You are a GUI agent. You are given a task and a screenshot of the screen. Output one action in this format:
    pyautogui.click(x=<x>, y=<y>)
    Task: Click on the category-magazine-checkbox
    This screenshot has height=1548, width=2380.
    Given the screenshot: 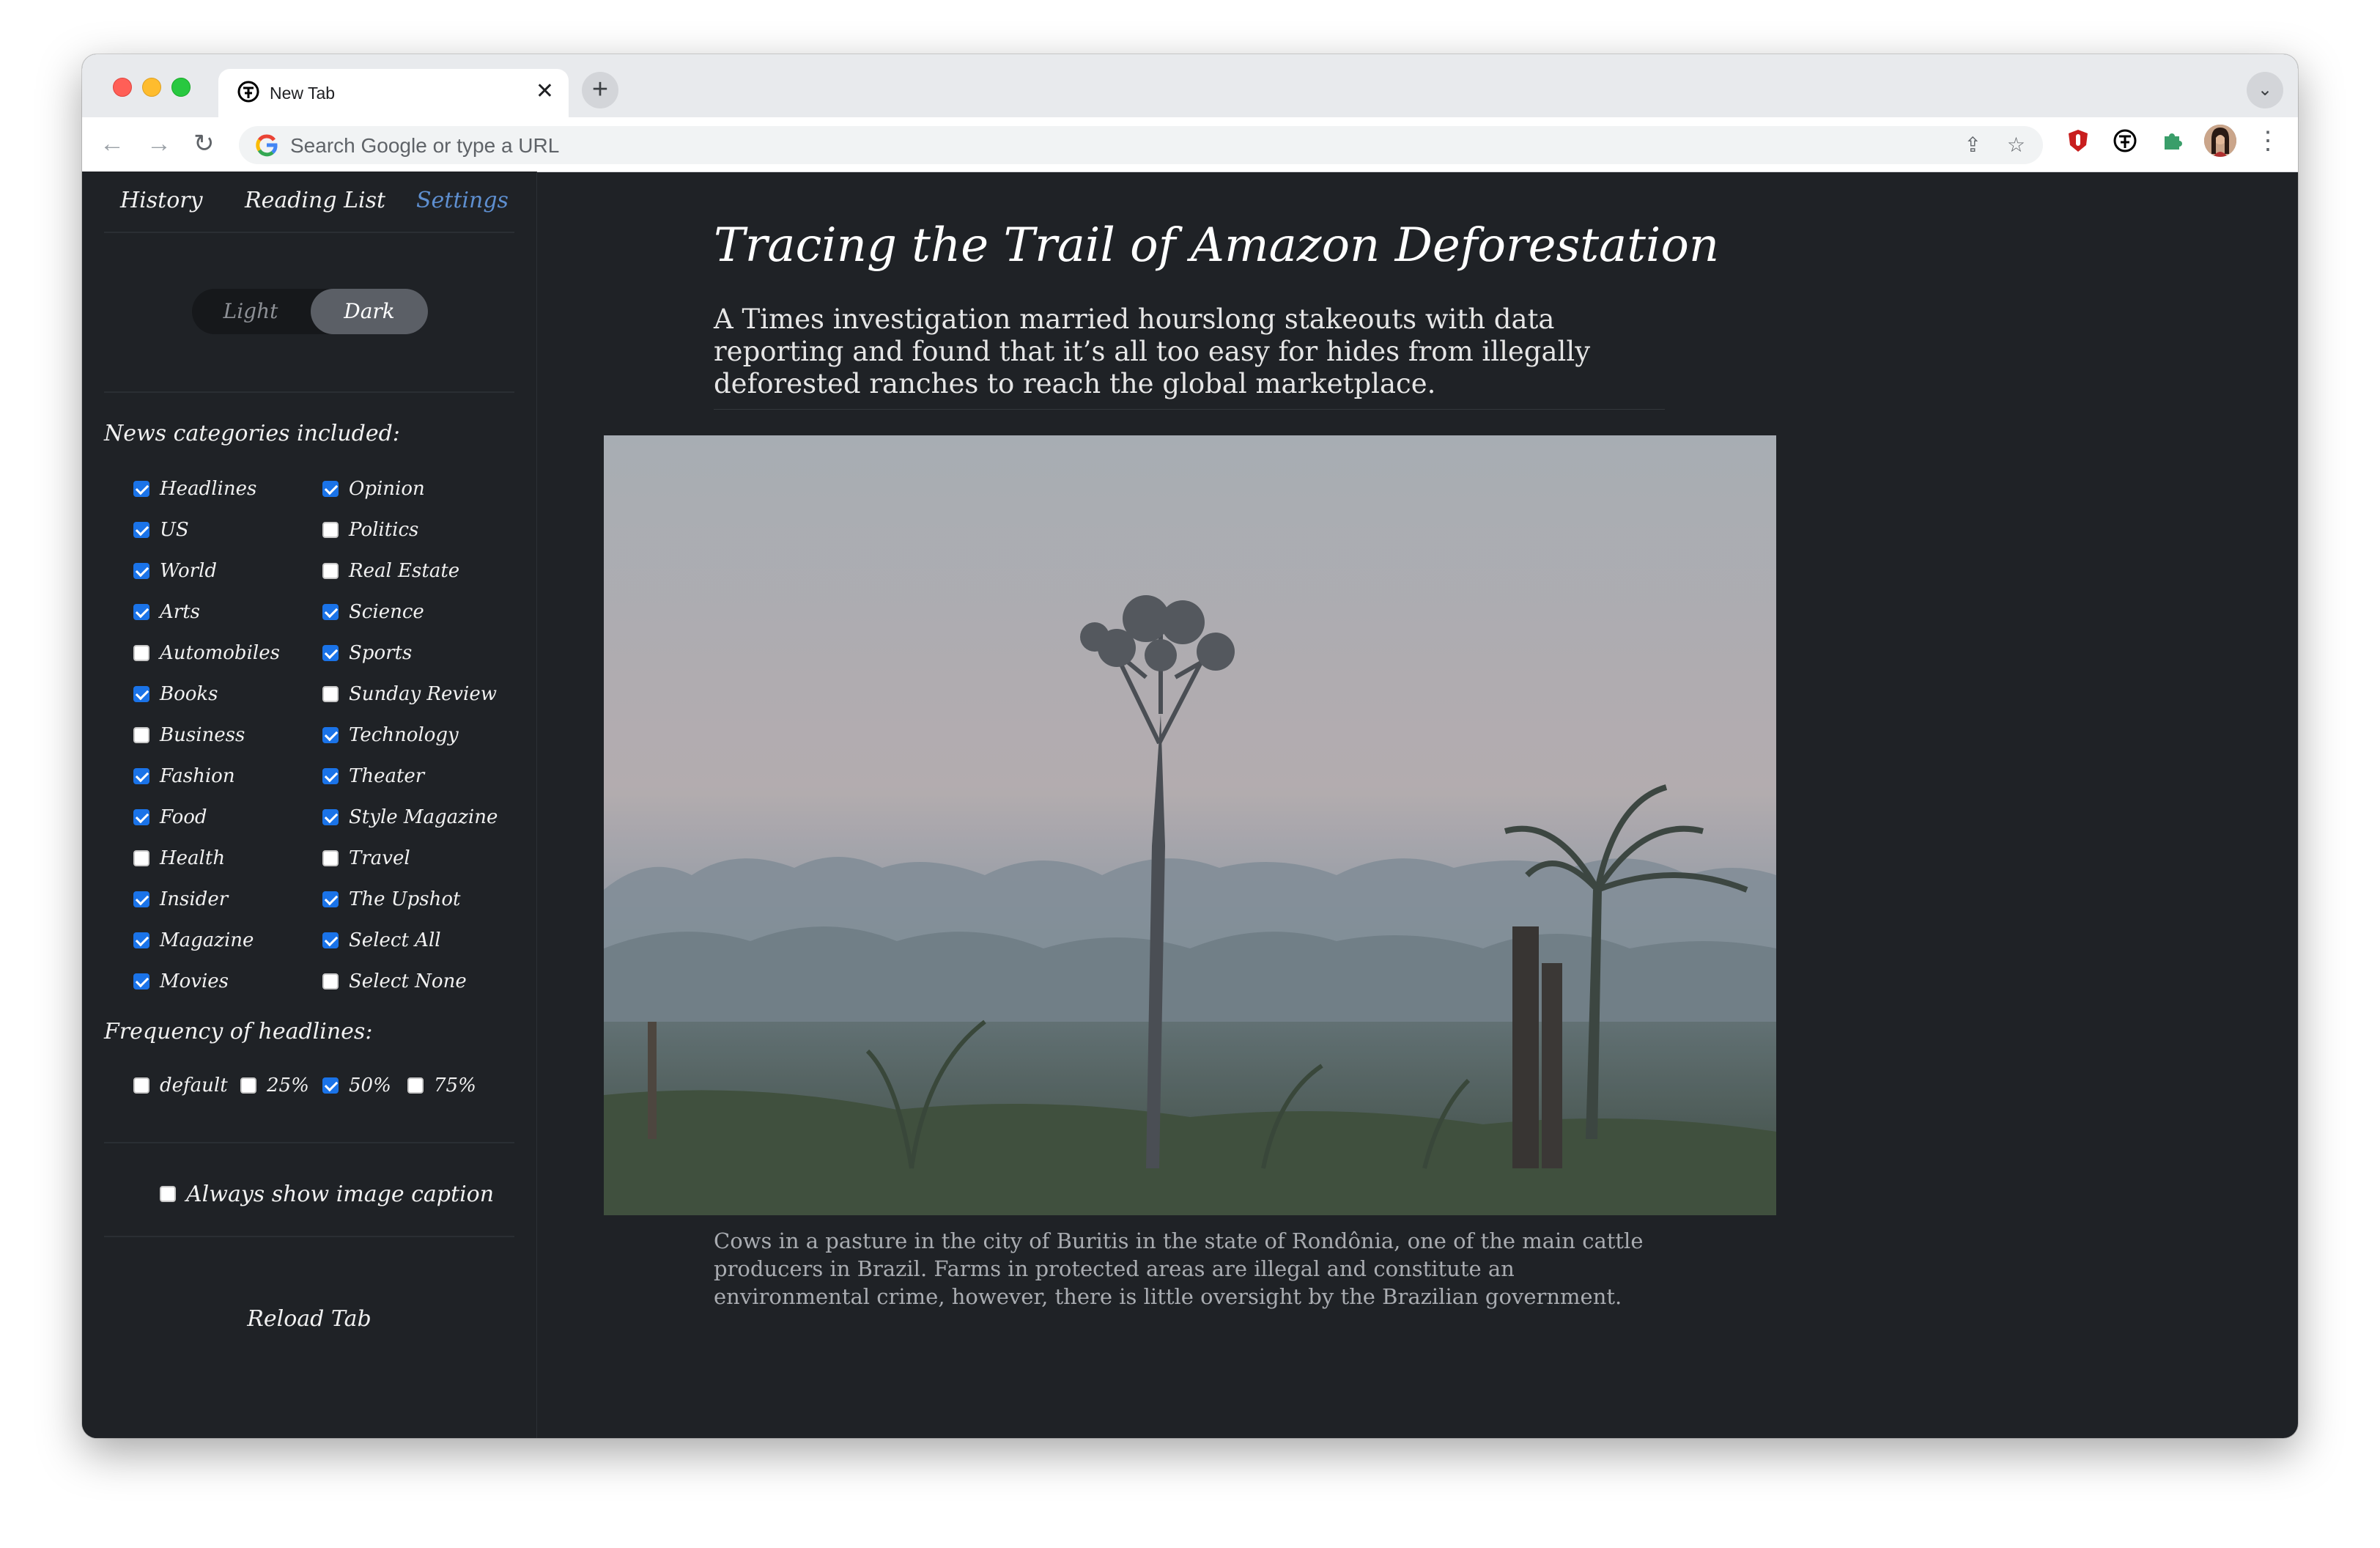 What is the action you would take?
    pyautogui.click(x=141, y=940)
    